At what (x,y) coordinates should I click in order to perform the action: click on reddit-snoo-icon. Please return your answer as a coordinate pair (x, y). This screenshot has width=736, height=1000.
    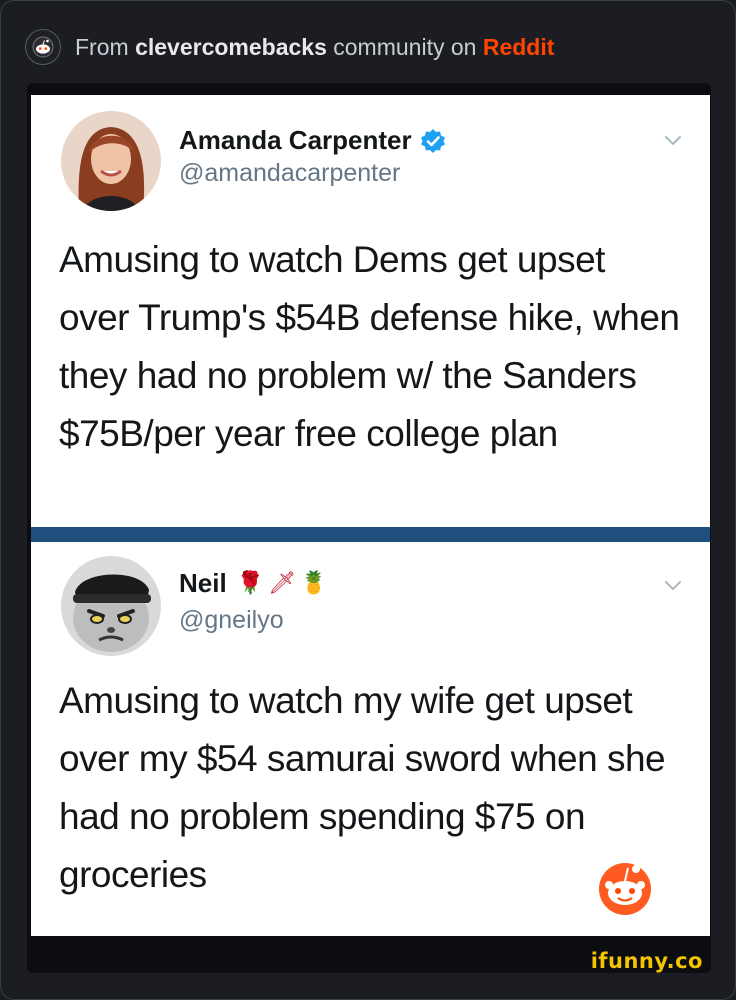
    Looking at the image, I should click on (625, 889).